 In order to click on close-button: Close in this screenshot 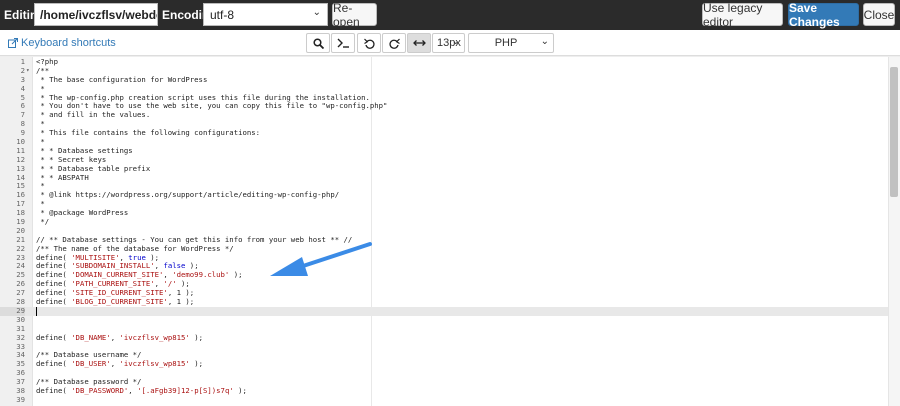, I will do `click(879, 14)`.